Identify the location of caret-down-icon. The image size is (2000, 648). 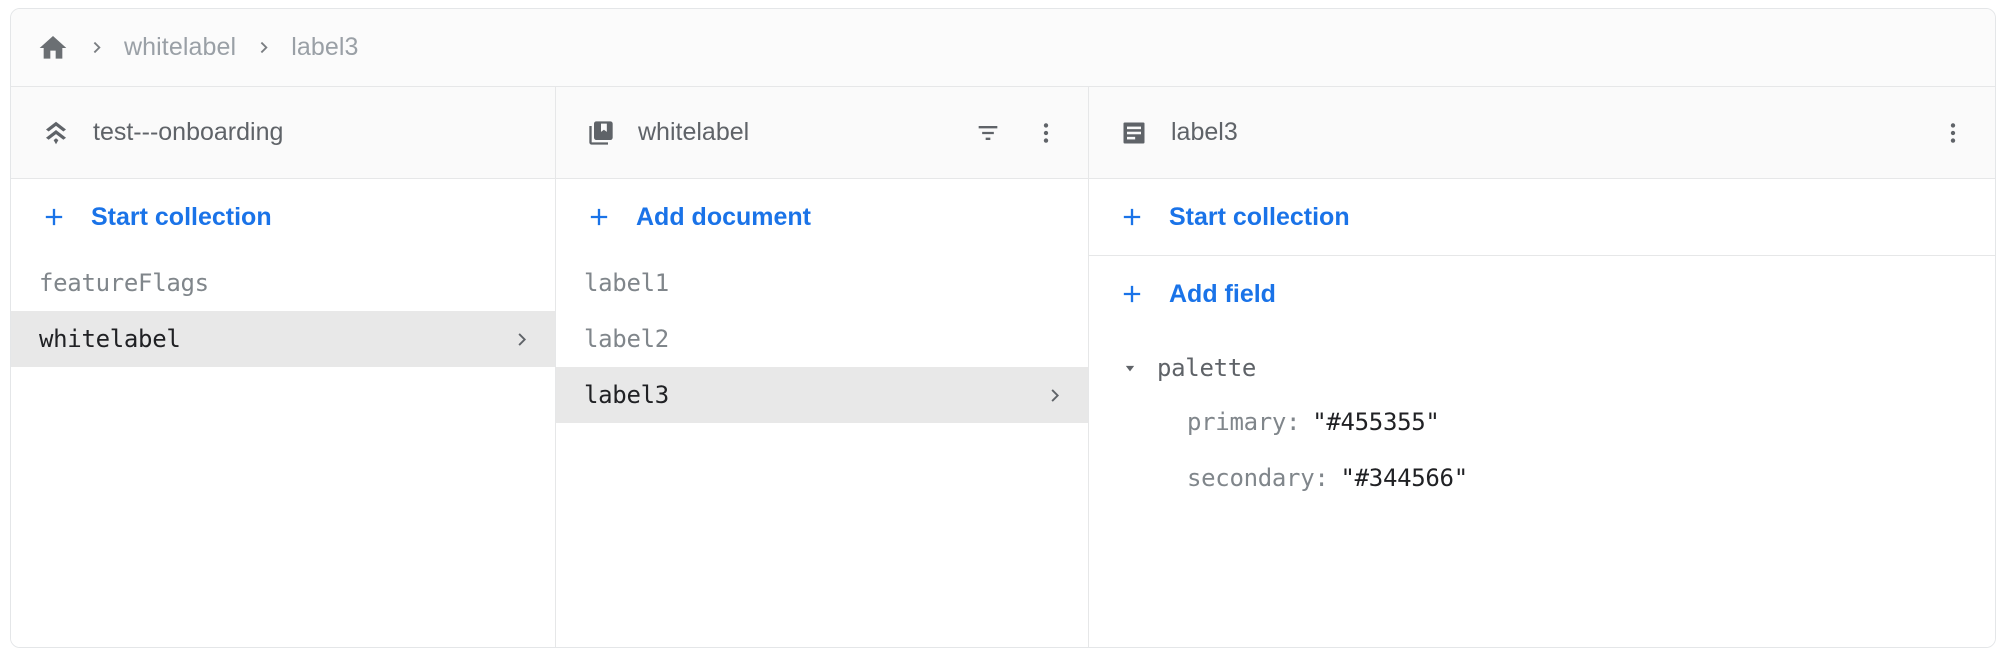
(1130, 368).